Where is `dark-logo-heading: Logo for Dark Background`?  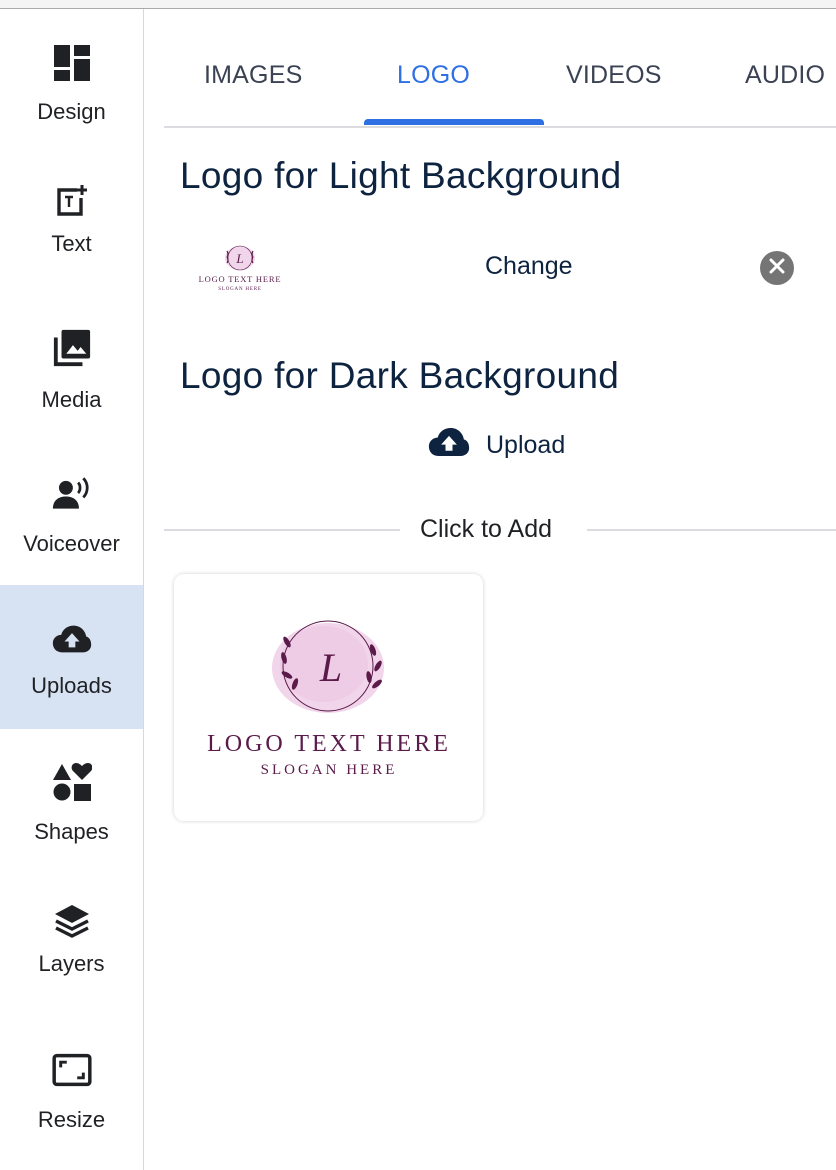 dark-logo-heading: Logo for Dark Background is located at coordinates (400, 375).